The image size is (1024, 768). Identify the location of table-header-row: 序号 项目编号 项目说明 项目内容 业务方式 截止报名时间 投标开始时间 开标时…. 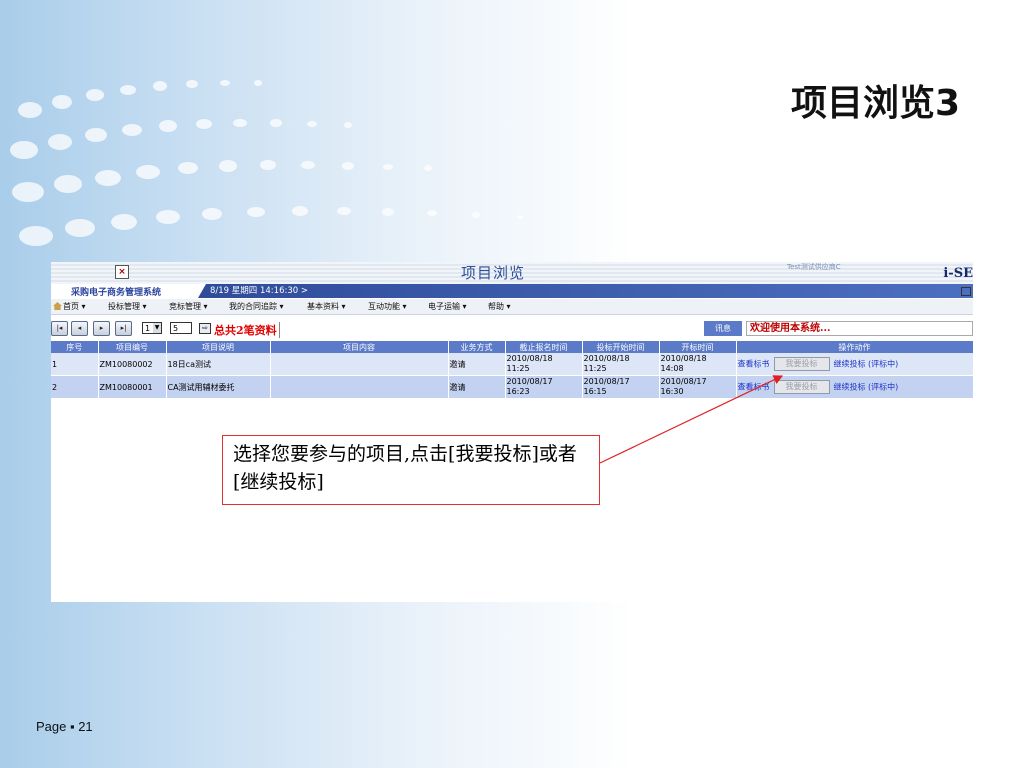
(512, 347).